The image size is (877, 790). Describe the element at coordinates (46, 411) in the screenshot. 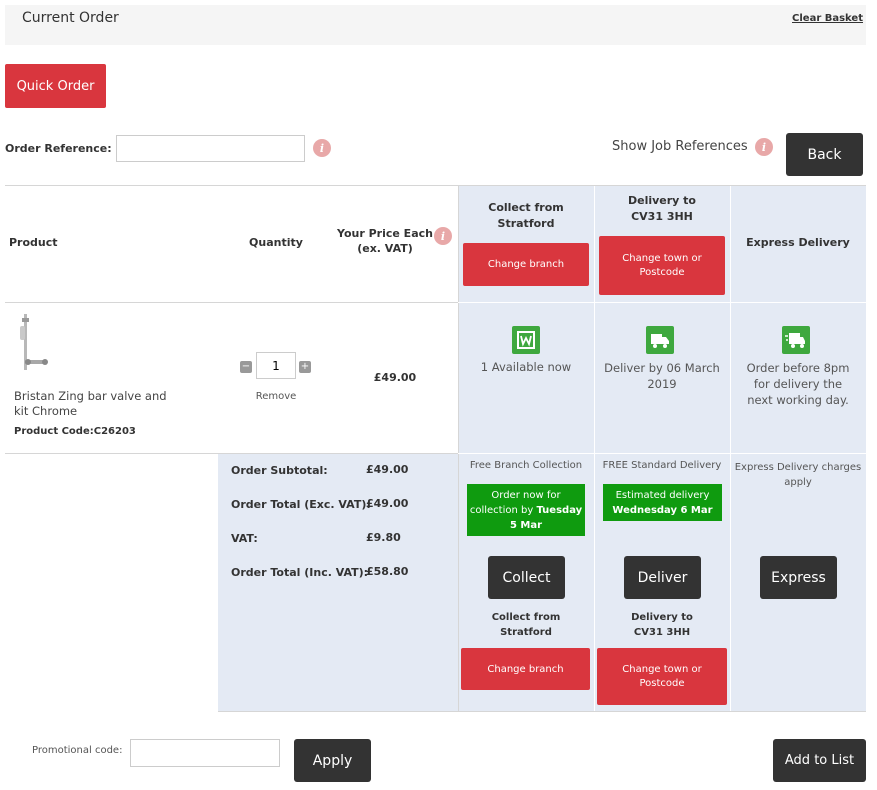

I see `product-name-line: kit Chrome` at that location.